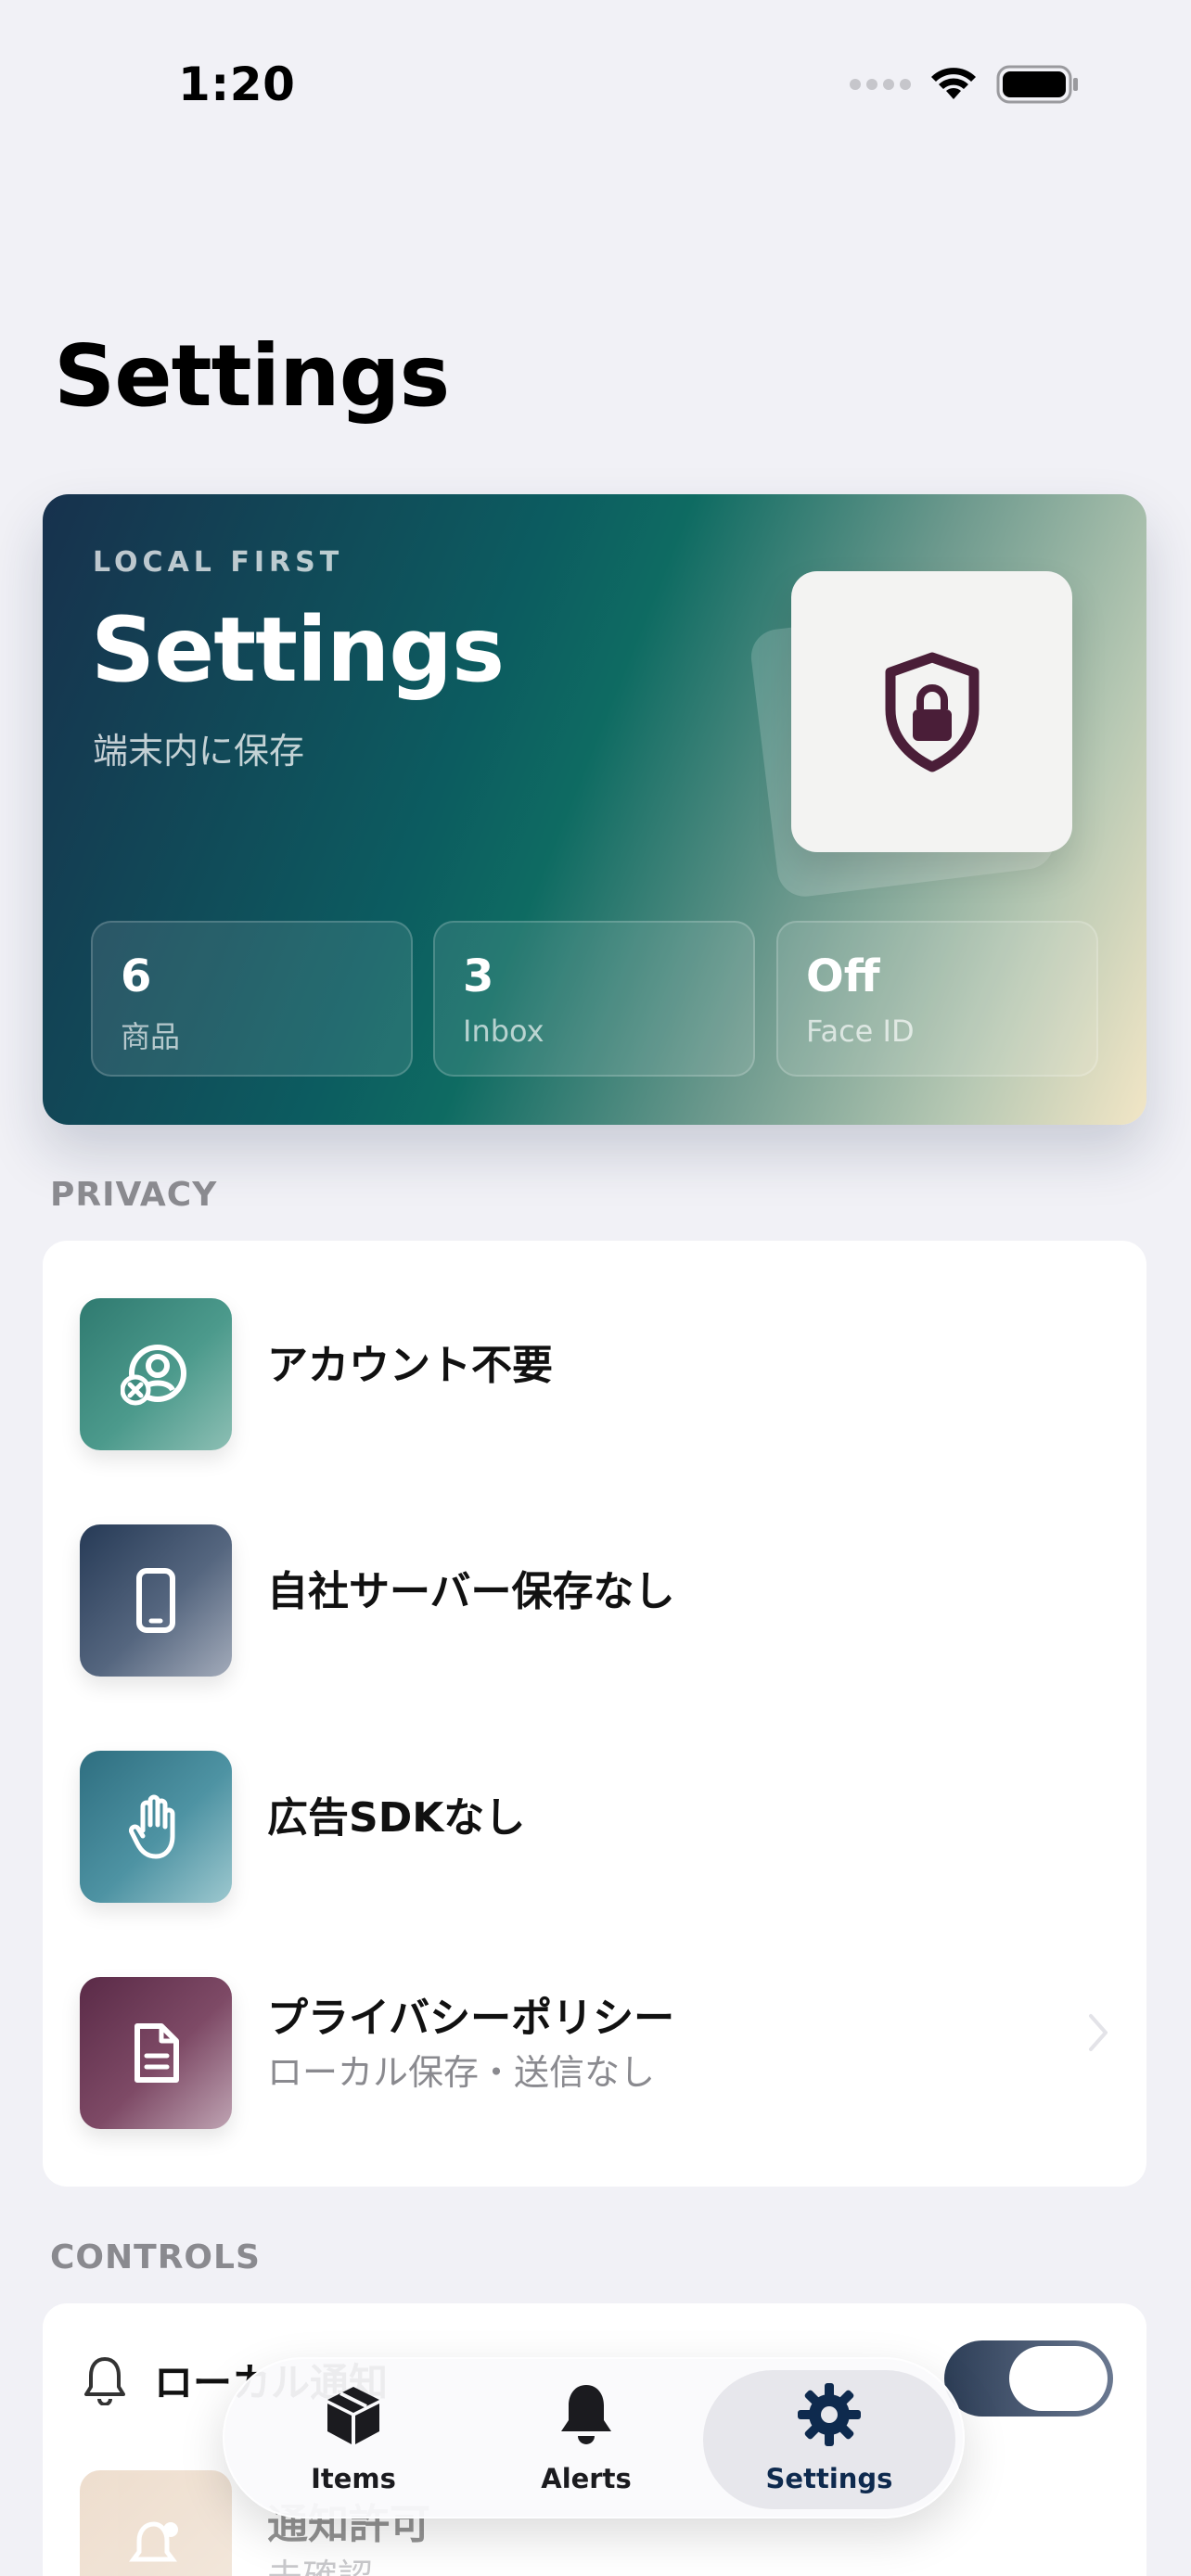  I want to click on phone-icon, so click(156, 1600).